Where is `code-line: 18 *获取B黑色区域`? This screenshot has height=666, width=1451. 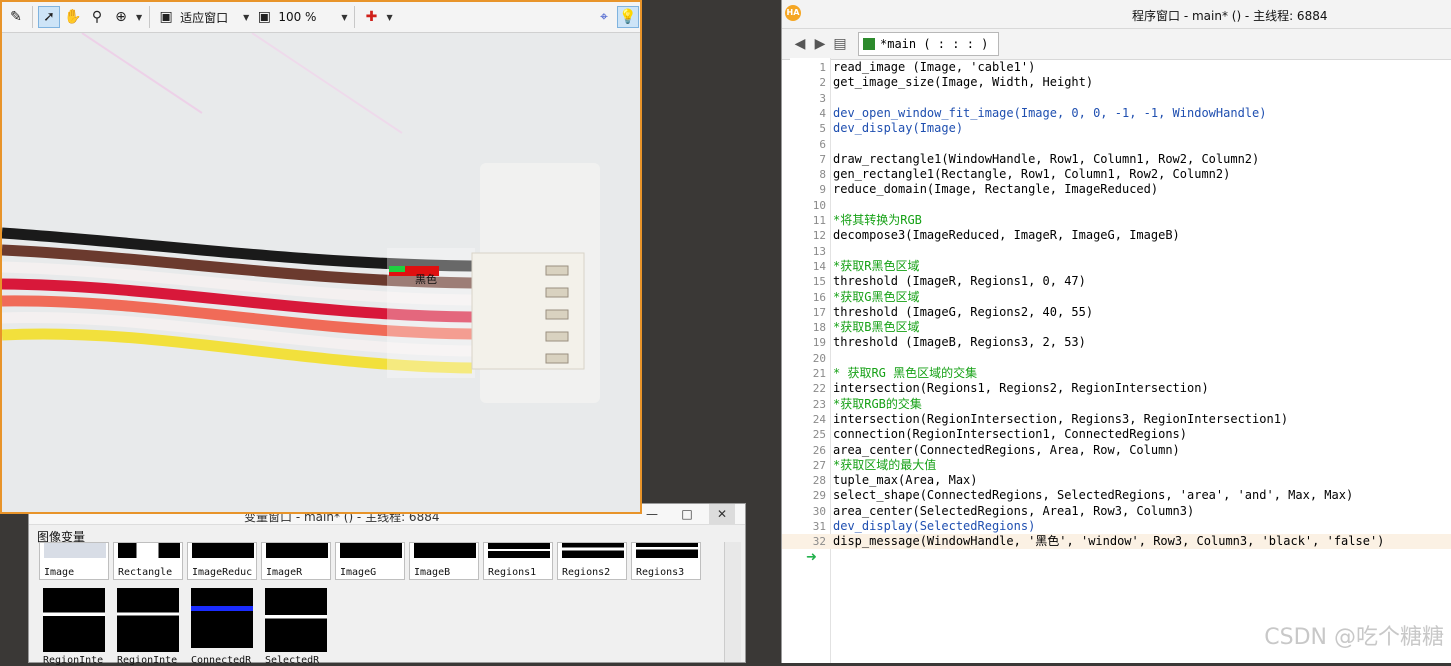
code-line: 18 *获取B黑色区域 is located at coordinates (1116, 327).